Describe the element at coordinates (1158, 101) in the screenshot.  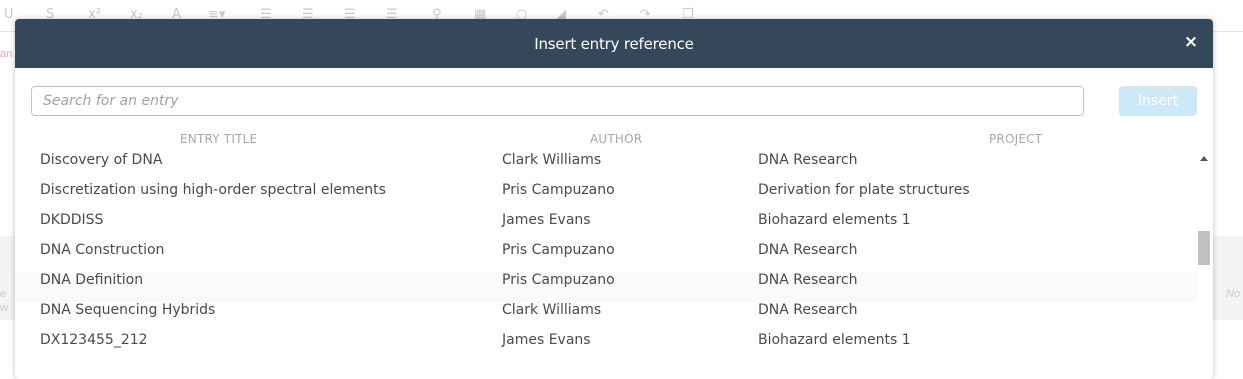
I see `insert-button: Insert` at that location.